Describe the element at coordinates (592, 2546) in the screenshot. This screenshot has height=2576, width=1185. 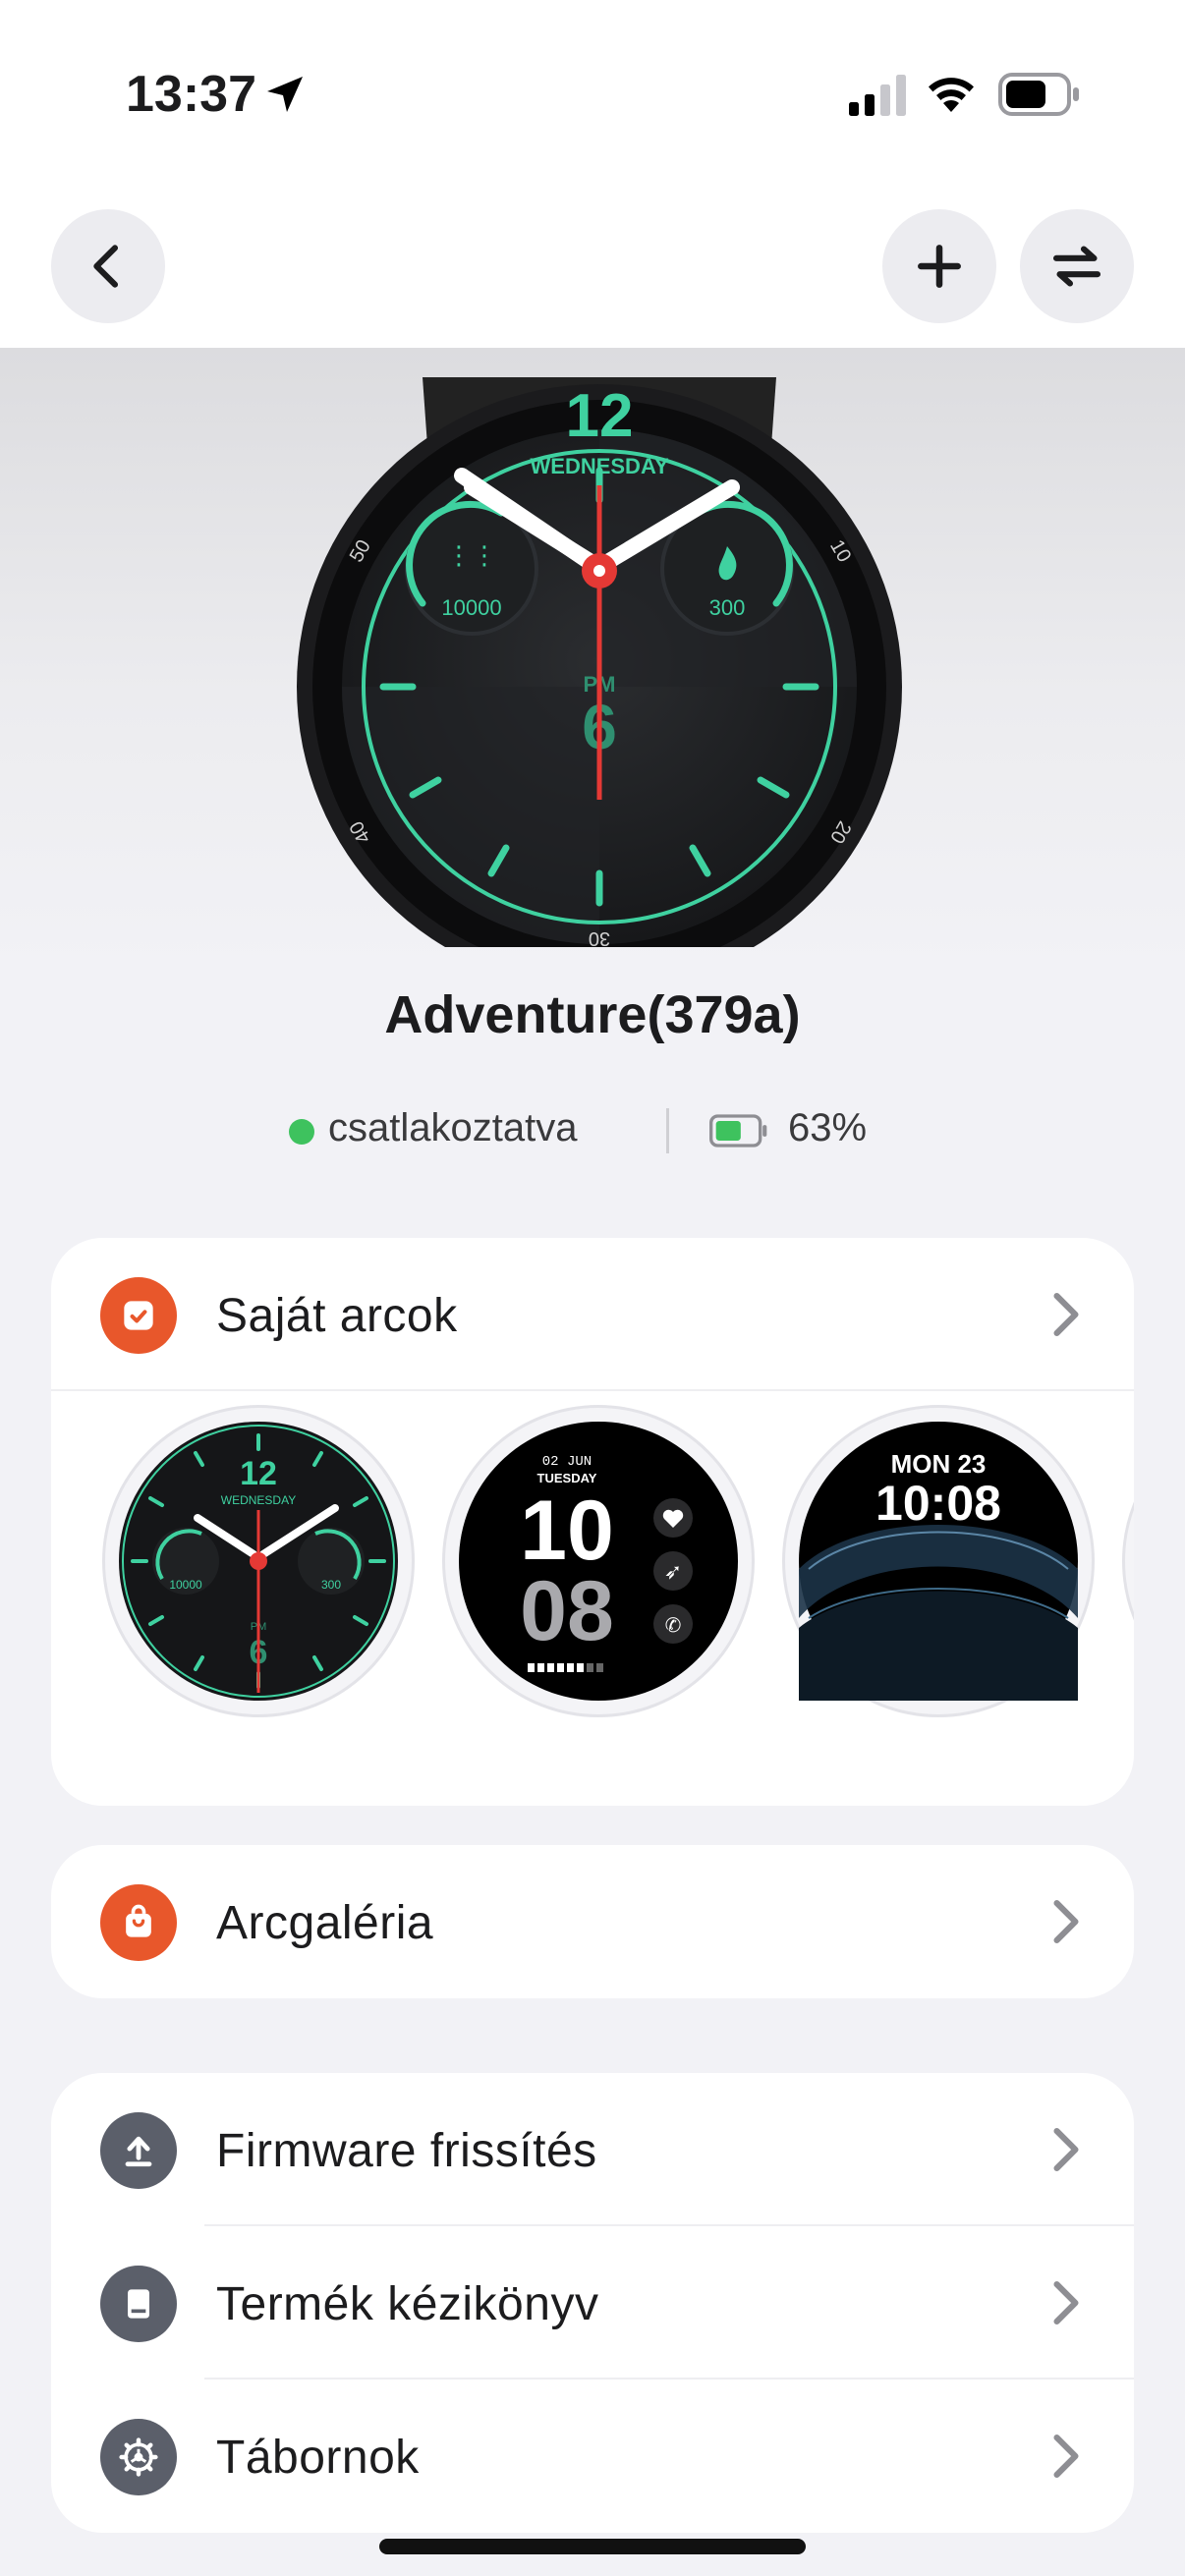
I see `home-indicator` at that location.